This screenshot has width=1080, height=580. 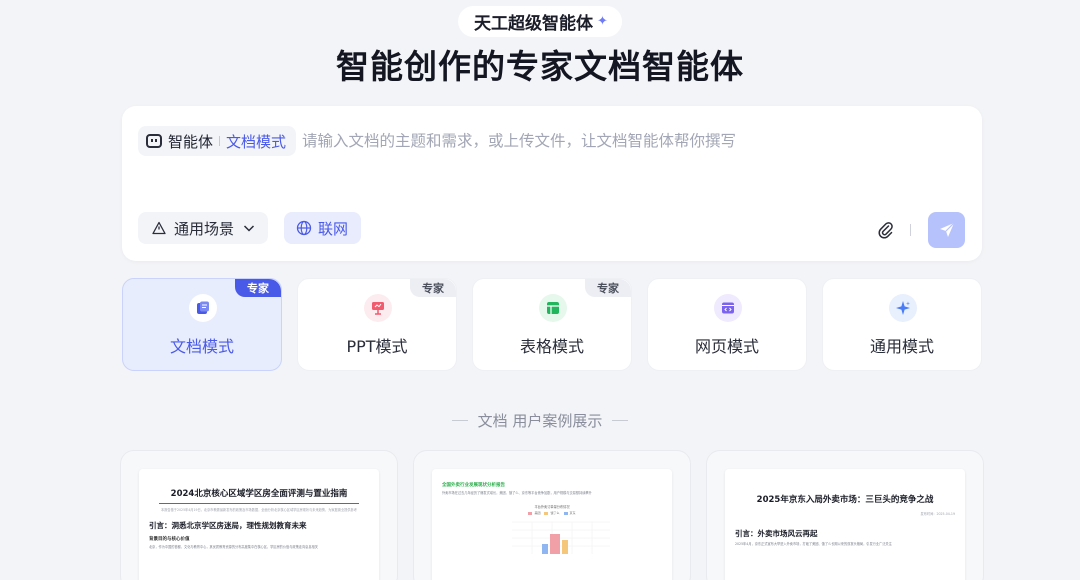 I want to click on case-caption: 发布时间：2025-04-19, so click(x=937, y=514).